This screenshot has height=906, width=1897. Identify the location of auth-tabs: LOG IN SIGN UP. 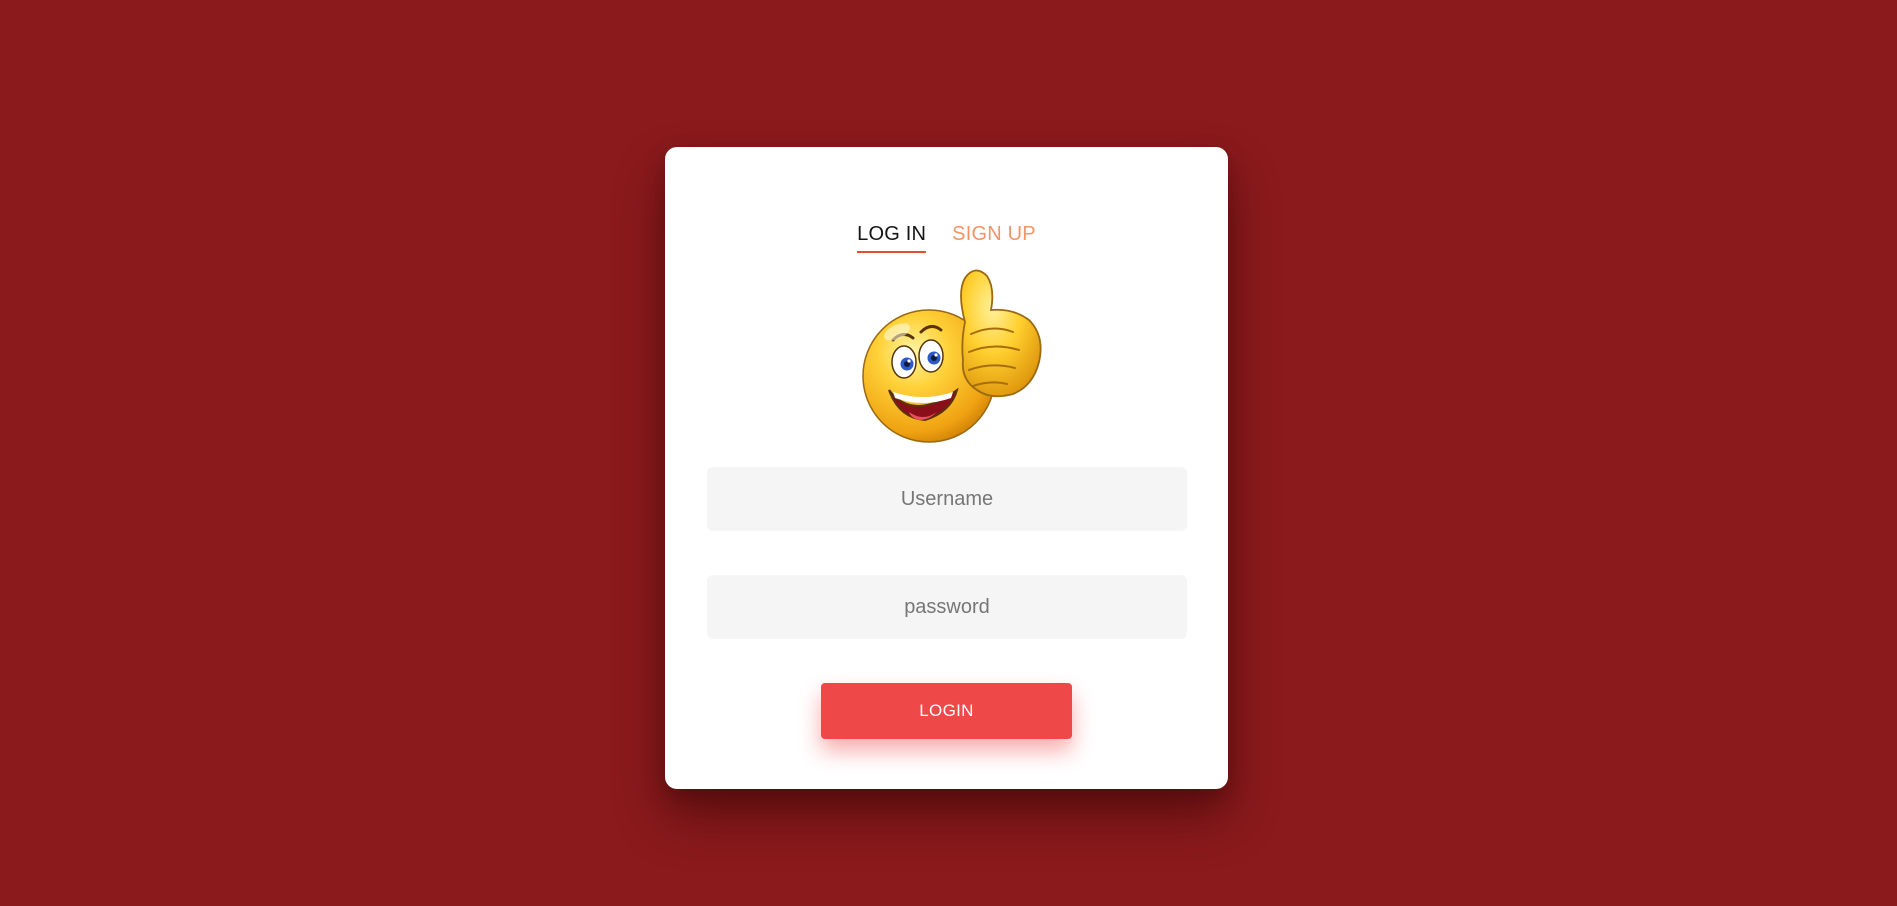
(946, 237).